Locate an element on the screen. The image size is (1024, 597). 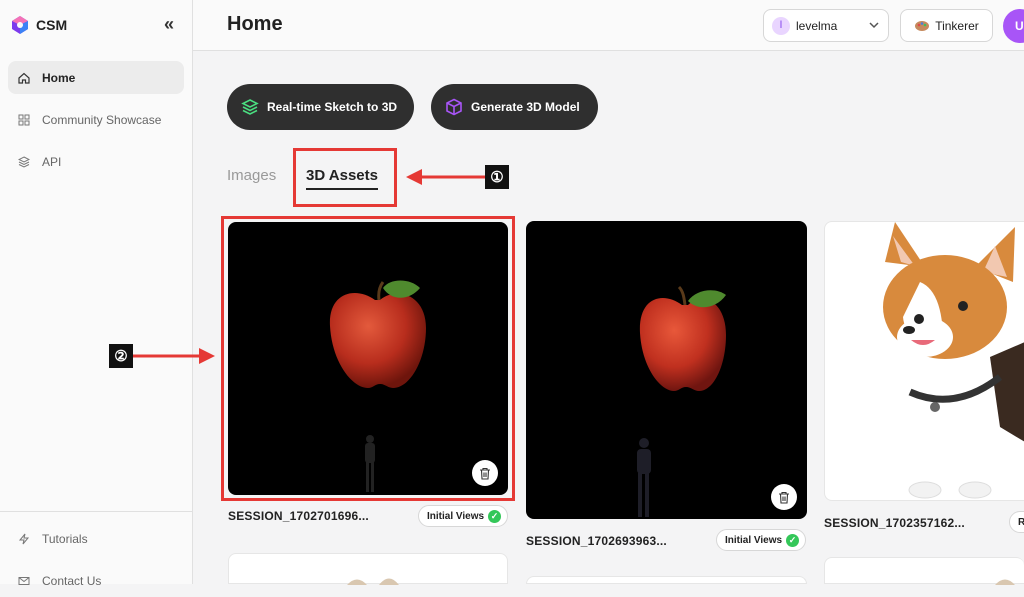
sidebar-item-label: Home is located at coordinates (59, 77).